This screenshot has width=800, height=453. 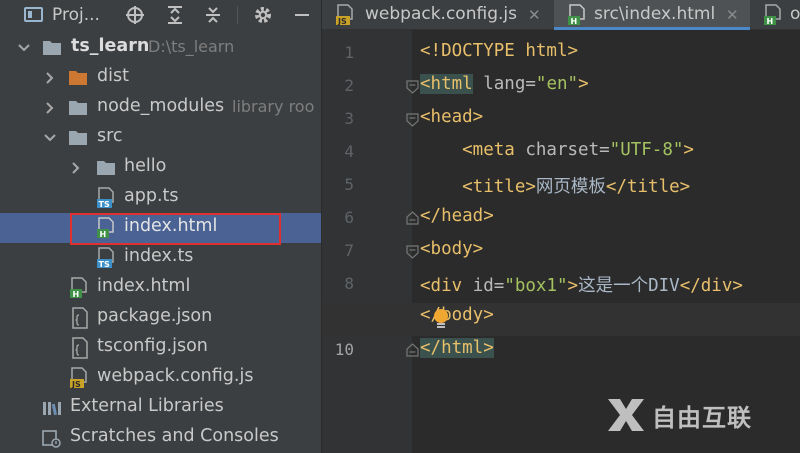 I want to click on tree-item-src-index-html: H index.html, so click(x=160, y=228).